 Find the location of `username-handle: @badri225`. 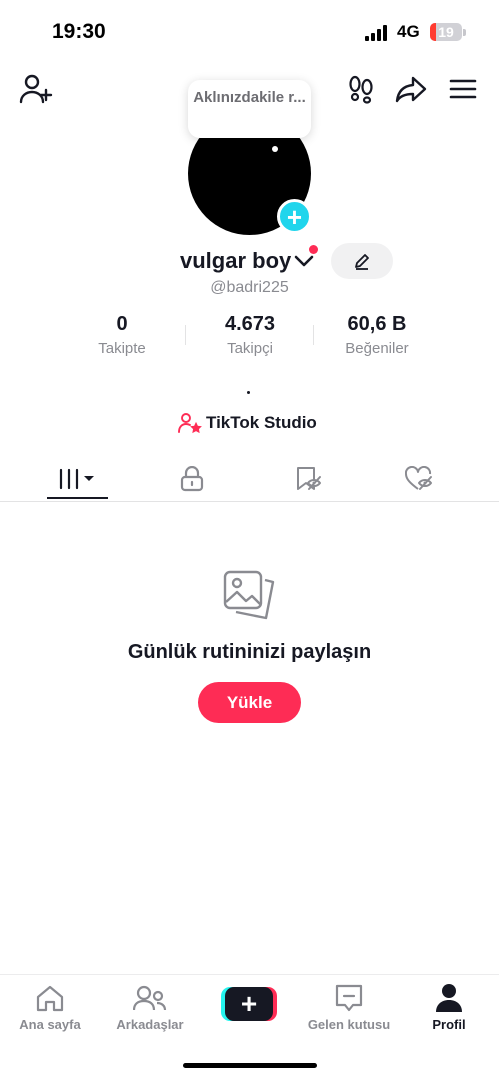

username-handle: @badri225 is located at coordinates (249, 287).